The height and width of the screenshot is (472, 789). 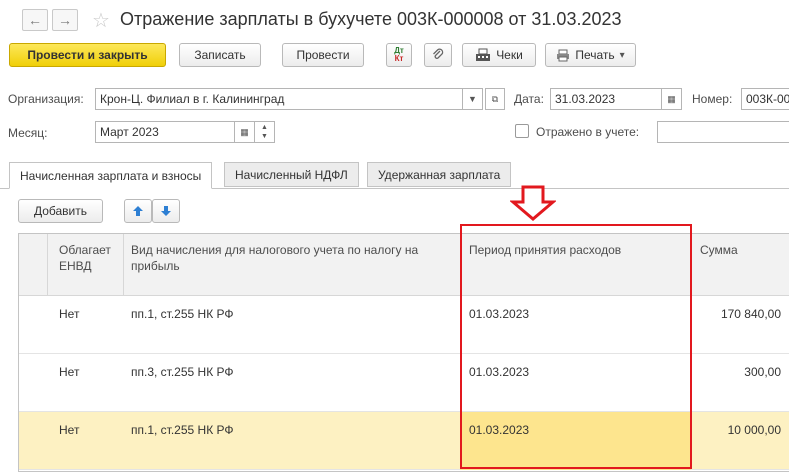 I want to click on dropdown-caret-icon: ▾, so click(x=622, y=55).